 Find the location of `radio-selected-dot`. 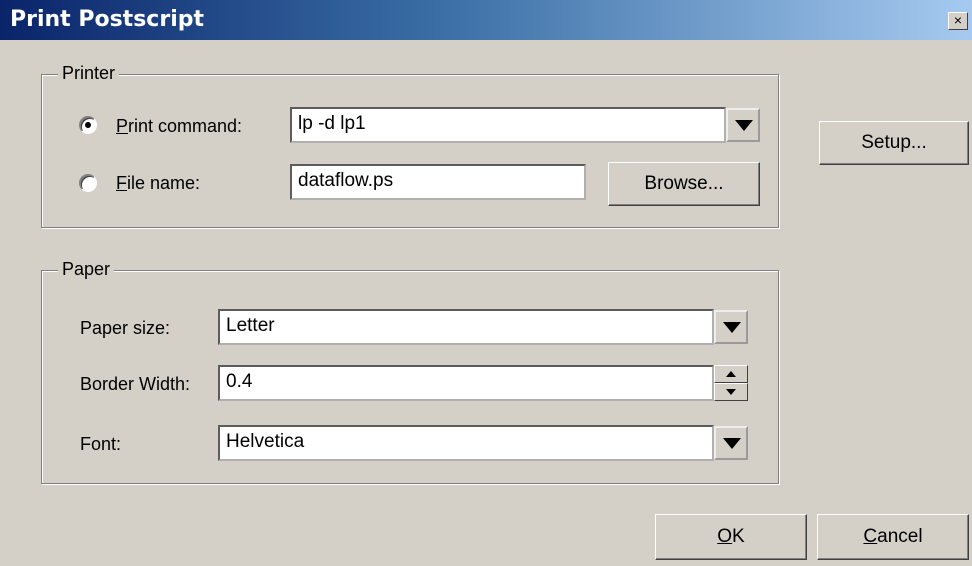

radio-selected-dot is located at coordinates (88, 125).